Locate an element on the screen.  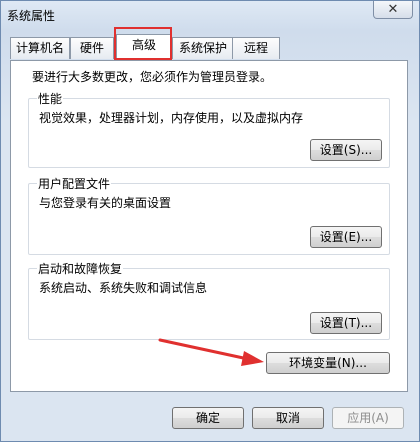
tab-system-protection: 系统保护 is located at coordinates (203, 48).